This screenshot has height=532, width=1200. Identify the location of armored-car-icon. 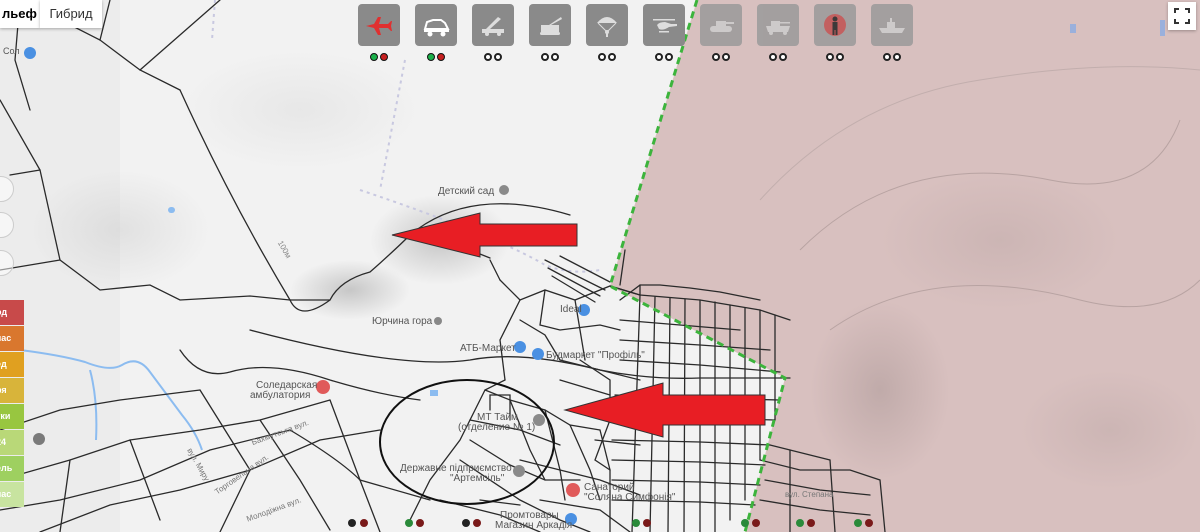
(436, 28).